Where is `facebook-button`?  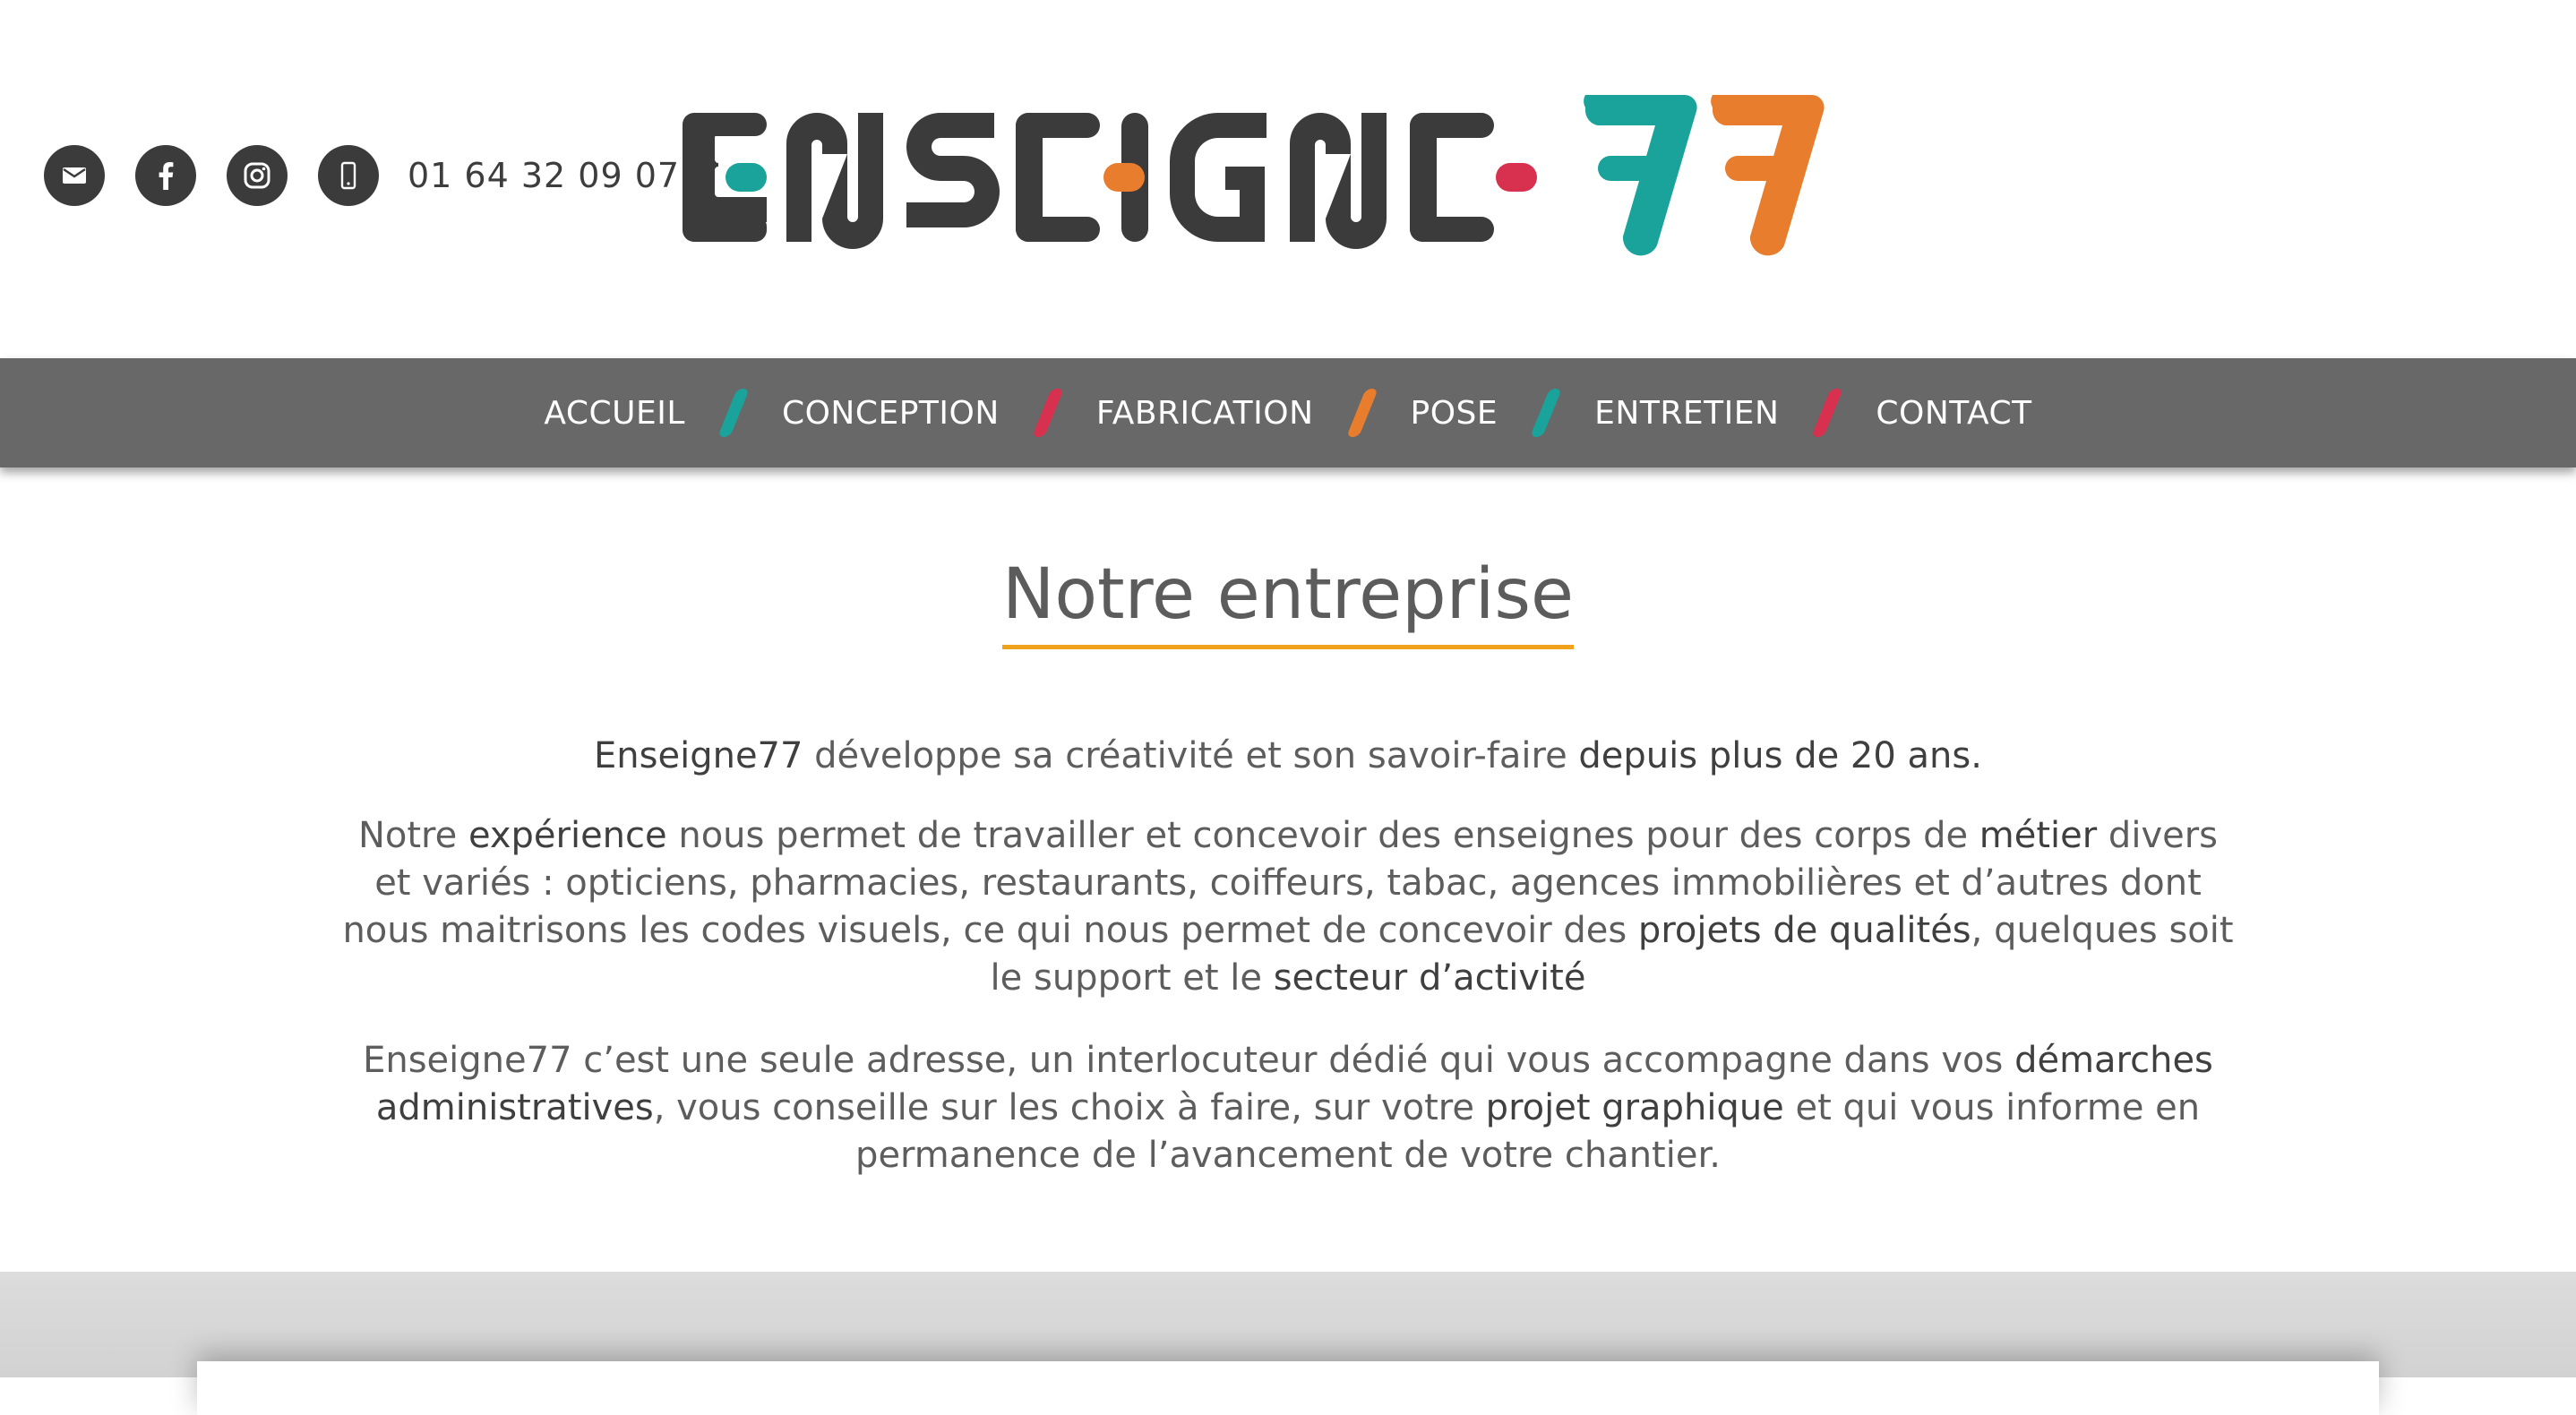
facebook-button is located at coordinates (165, 175).